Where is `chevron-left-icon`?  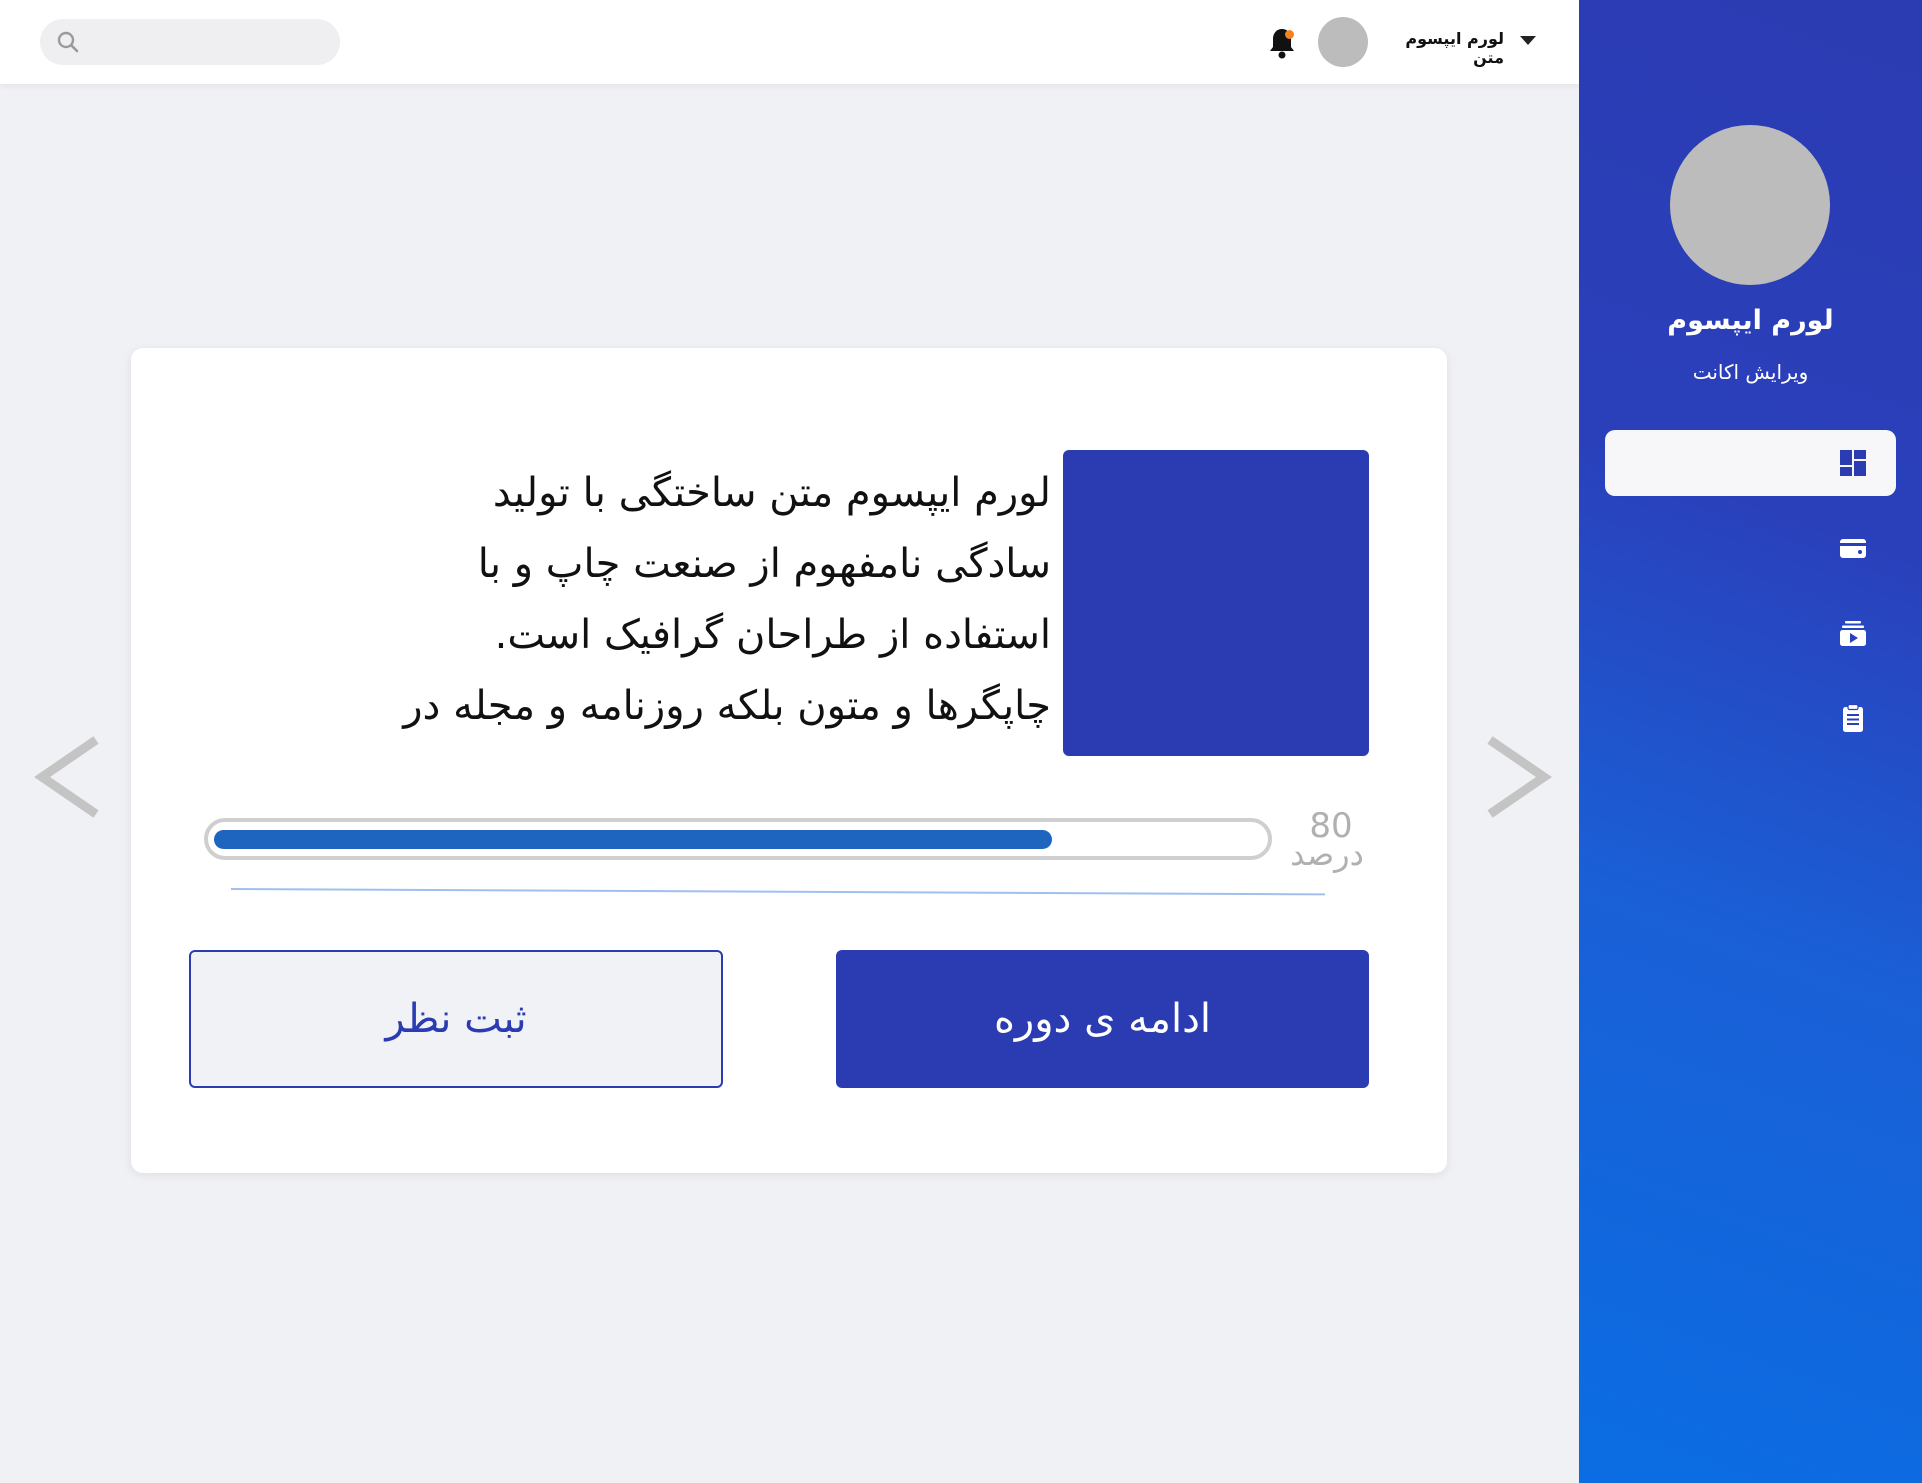
chevron-left-icon is located at coordinates (66, 777).